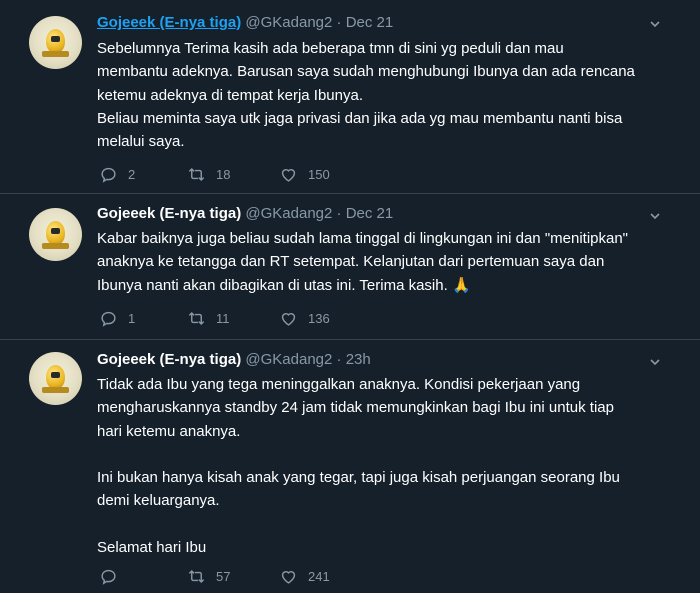 The width and height of the screenshot is (700, 593). I want to click on reply-button, so click(113, 576).